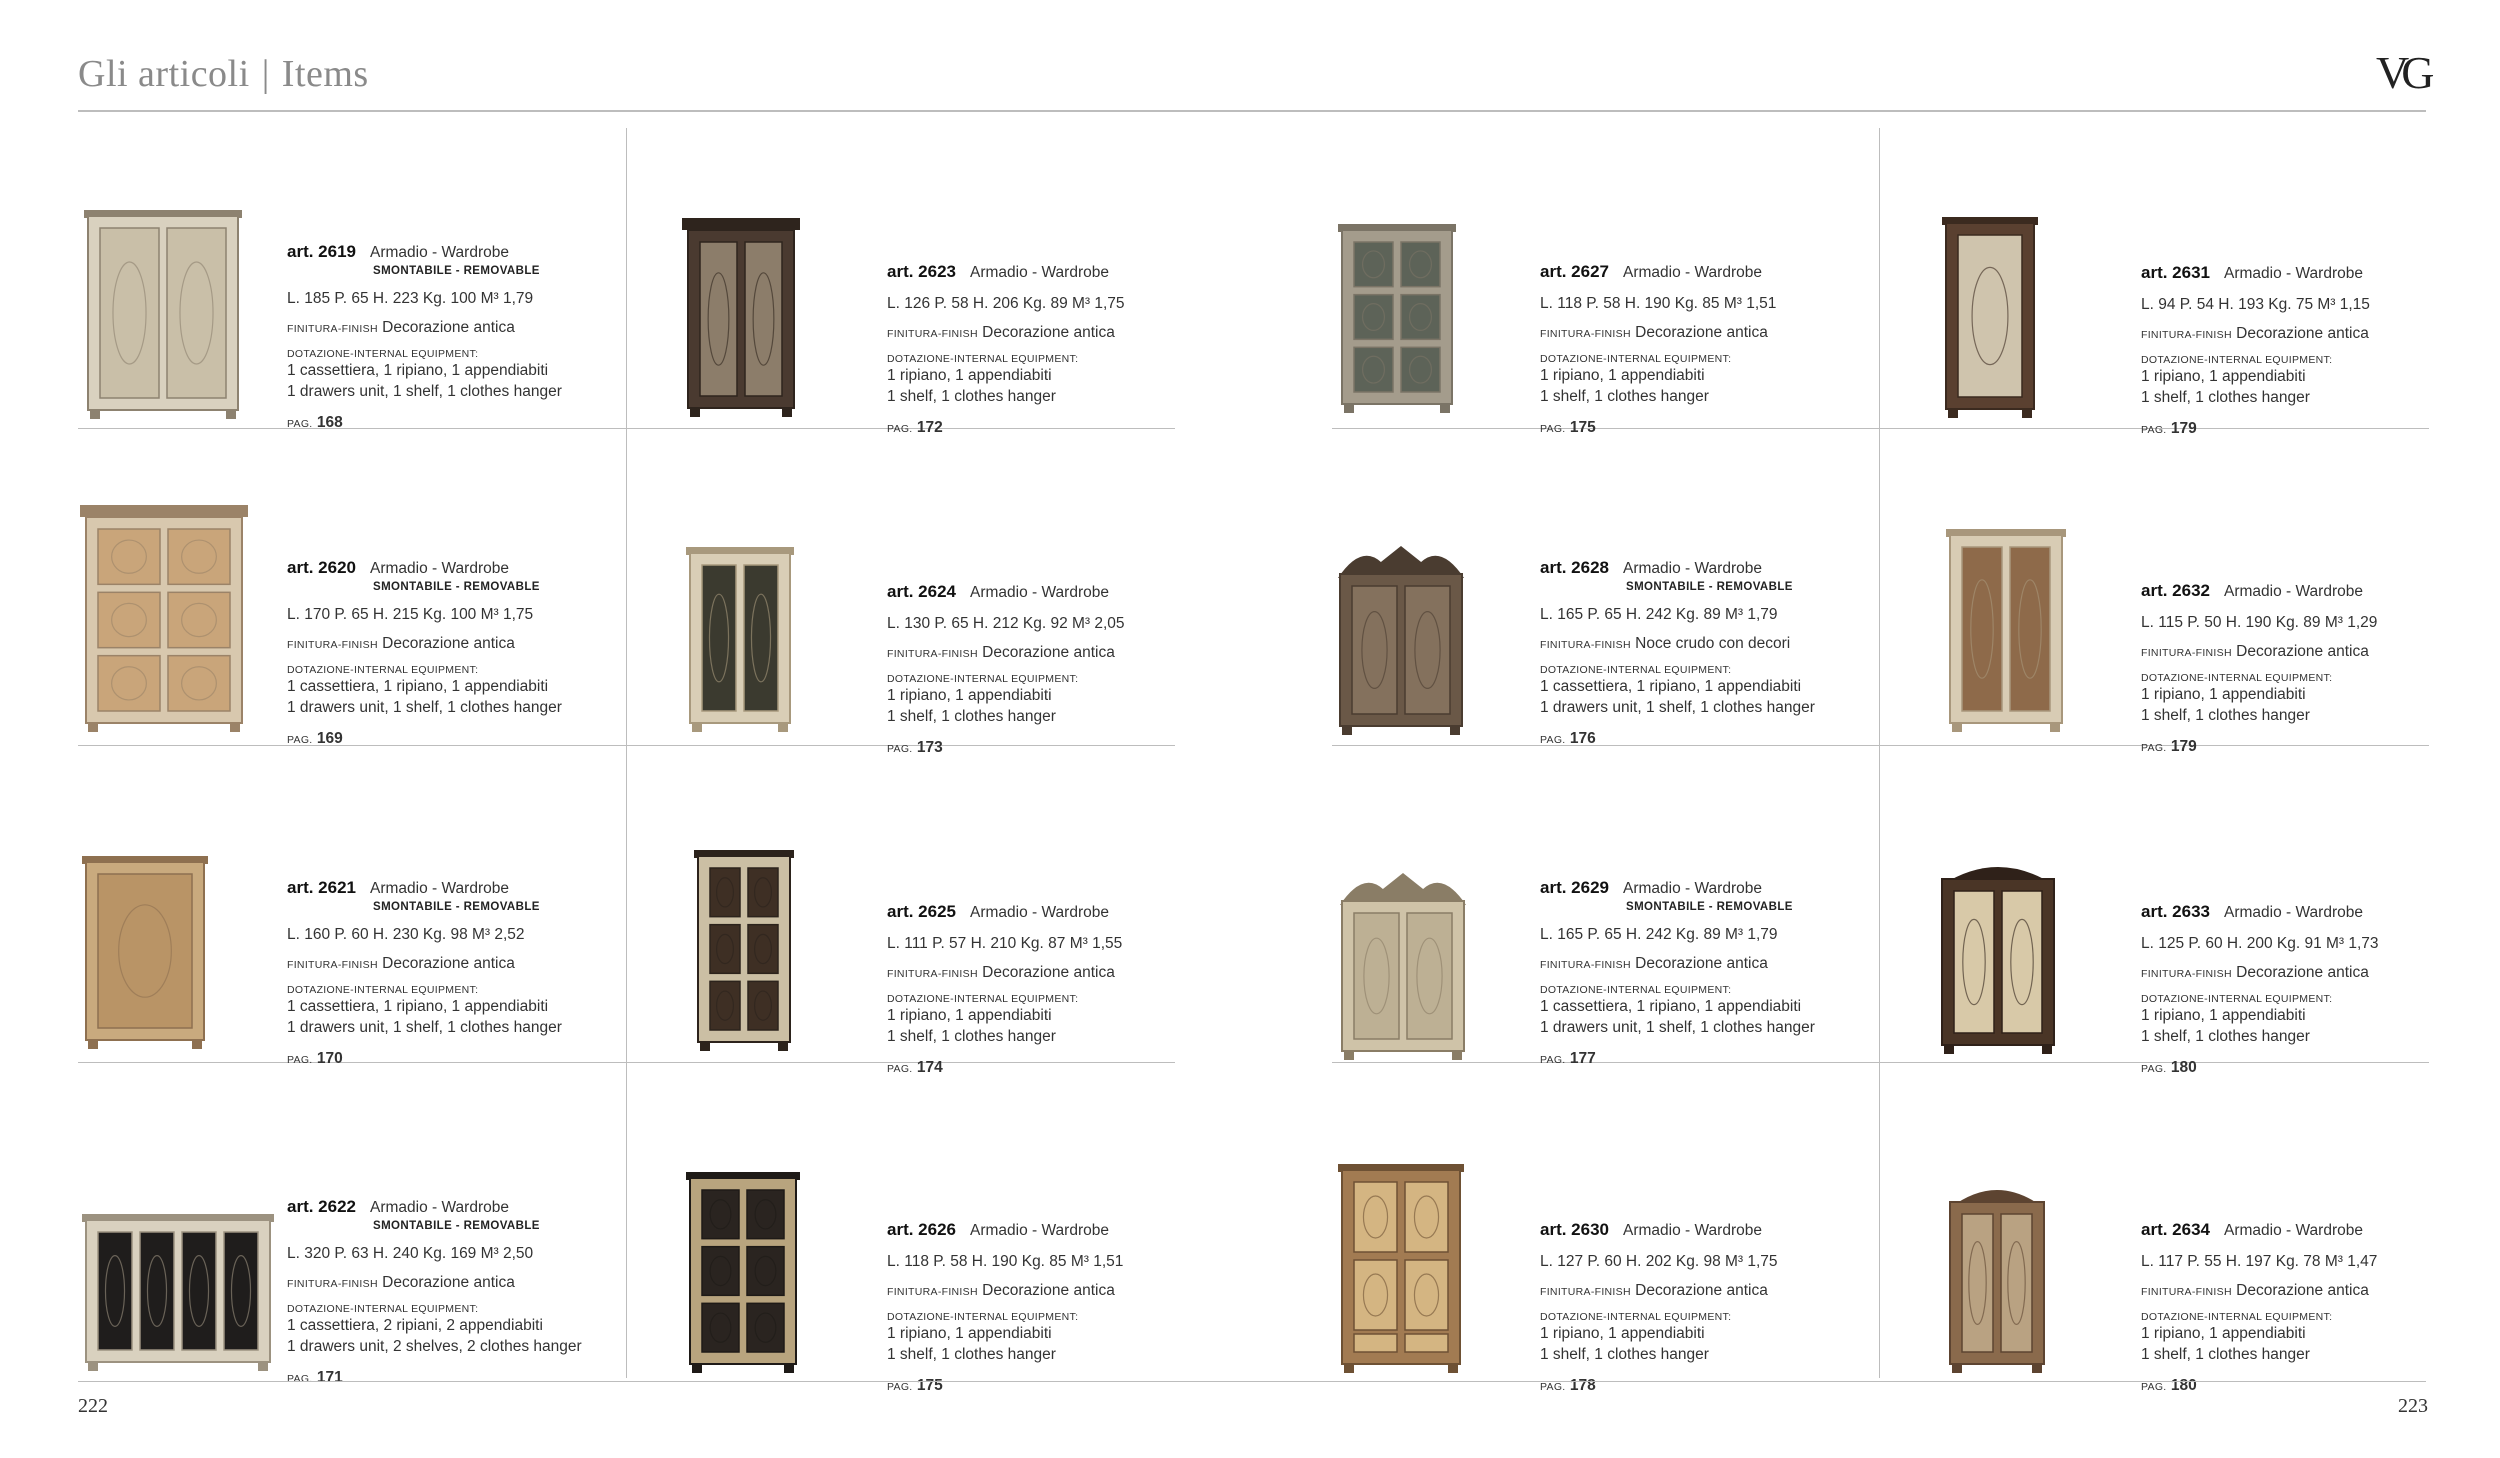 The height and width of the screenshot is (1458, 2500). Describe the element at coordinates (1252, 111) in the screenshot. I see `header-rule` at that location.